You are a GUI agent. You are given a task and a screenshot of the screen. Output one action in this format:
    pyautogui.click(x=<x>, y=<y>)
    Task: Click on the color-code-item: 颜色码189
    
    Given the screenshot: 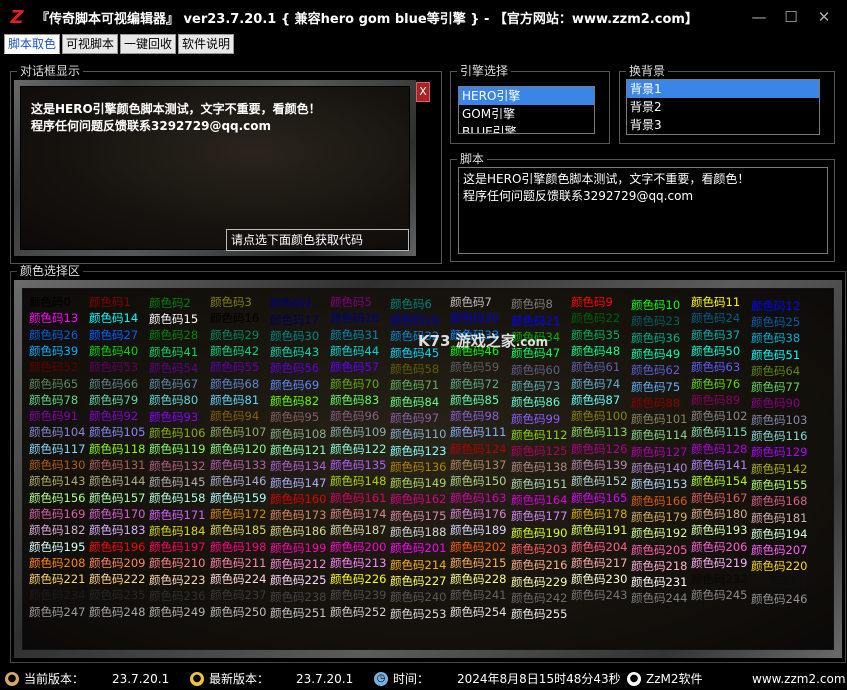 What is the action you would take?
    pyautogui.click(x=478, y=530)
    